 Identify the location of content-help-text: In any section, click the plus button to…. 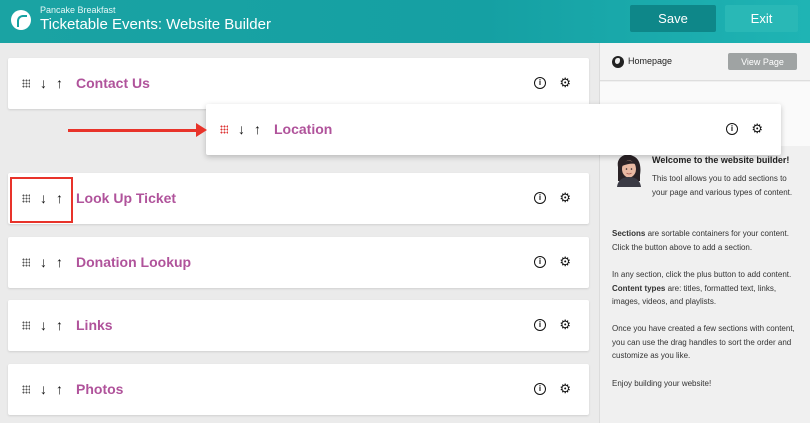
(708, 288).